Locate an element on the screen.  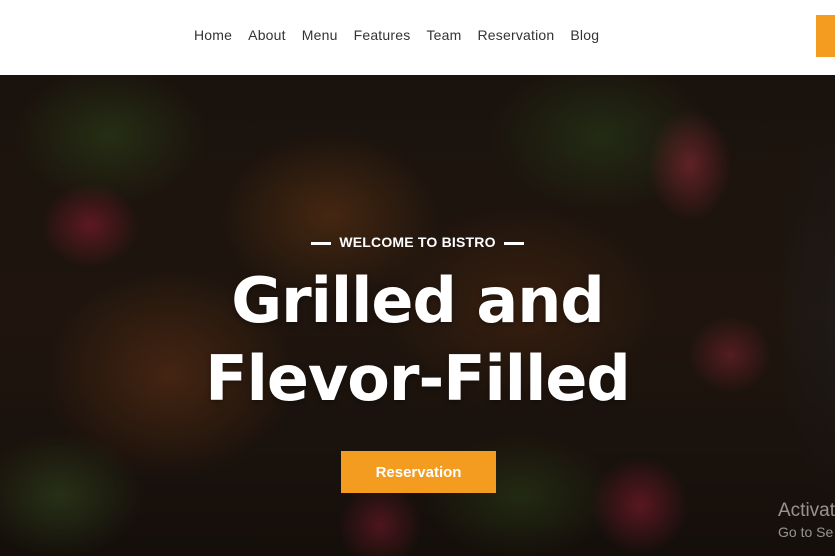
eyebrow-right-line is located at coordinates (513, 243).